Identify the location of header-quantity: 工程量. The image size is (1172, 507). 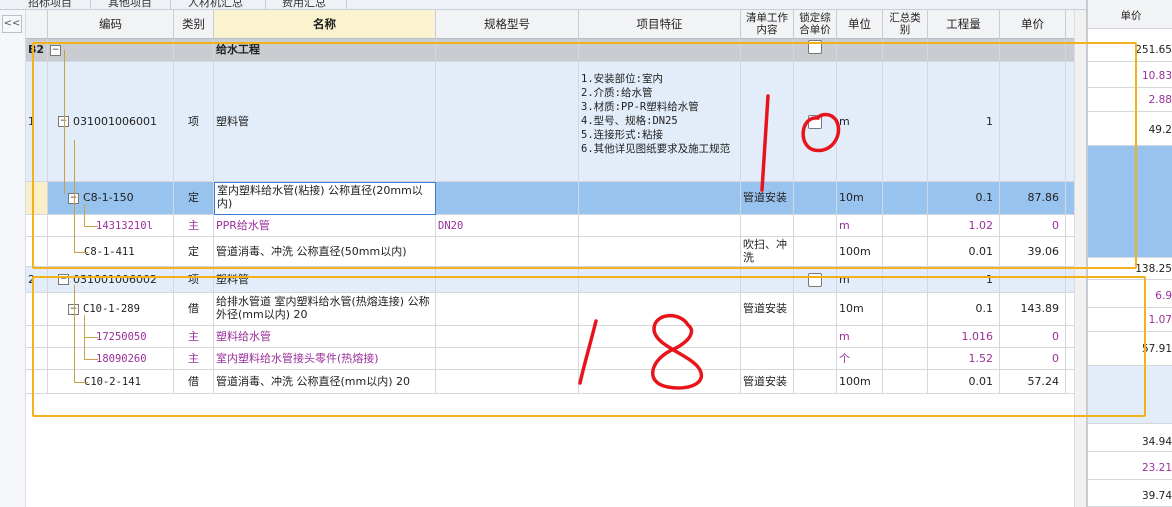
(964, 24).